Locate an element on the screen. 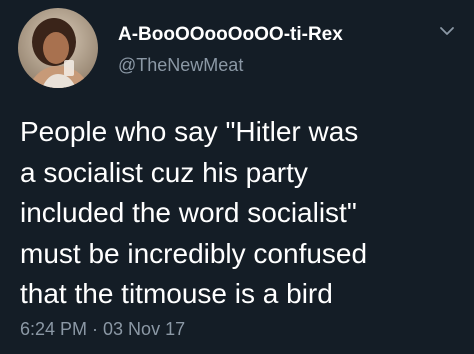 The height and width of the screenshot is (354, 474). chevron-down-icon is located at coordinates (447, 31).